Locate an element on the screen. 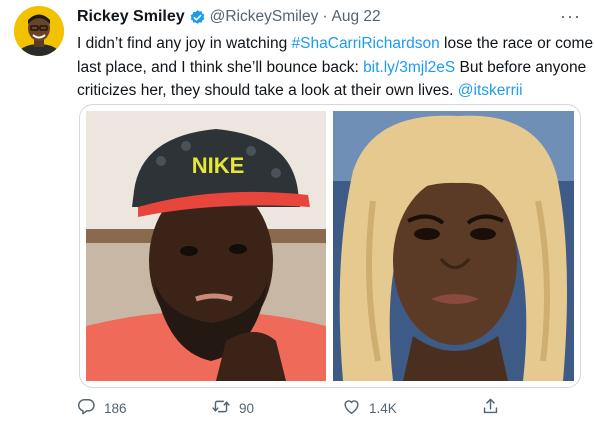  cap-logo-text: NIKE is located at coordinates (218, 165).